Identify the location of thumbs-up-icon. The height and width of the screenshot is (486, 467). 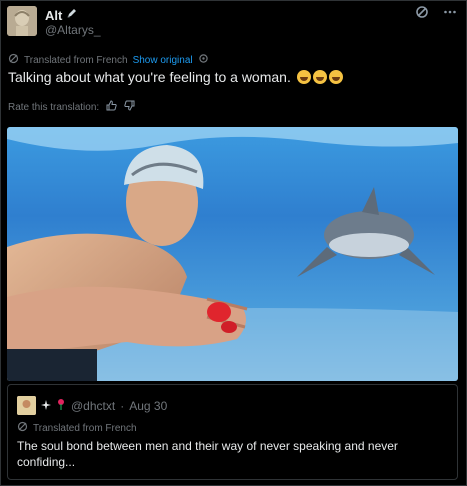
(111, 107).